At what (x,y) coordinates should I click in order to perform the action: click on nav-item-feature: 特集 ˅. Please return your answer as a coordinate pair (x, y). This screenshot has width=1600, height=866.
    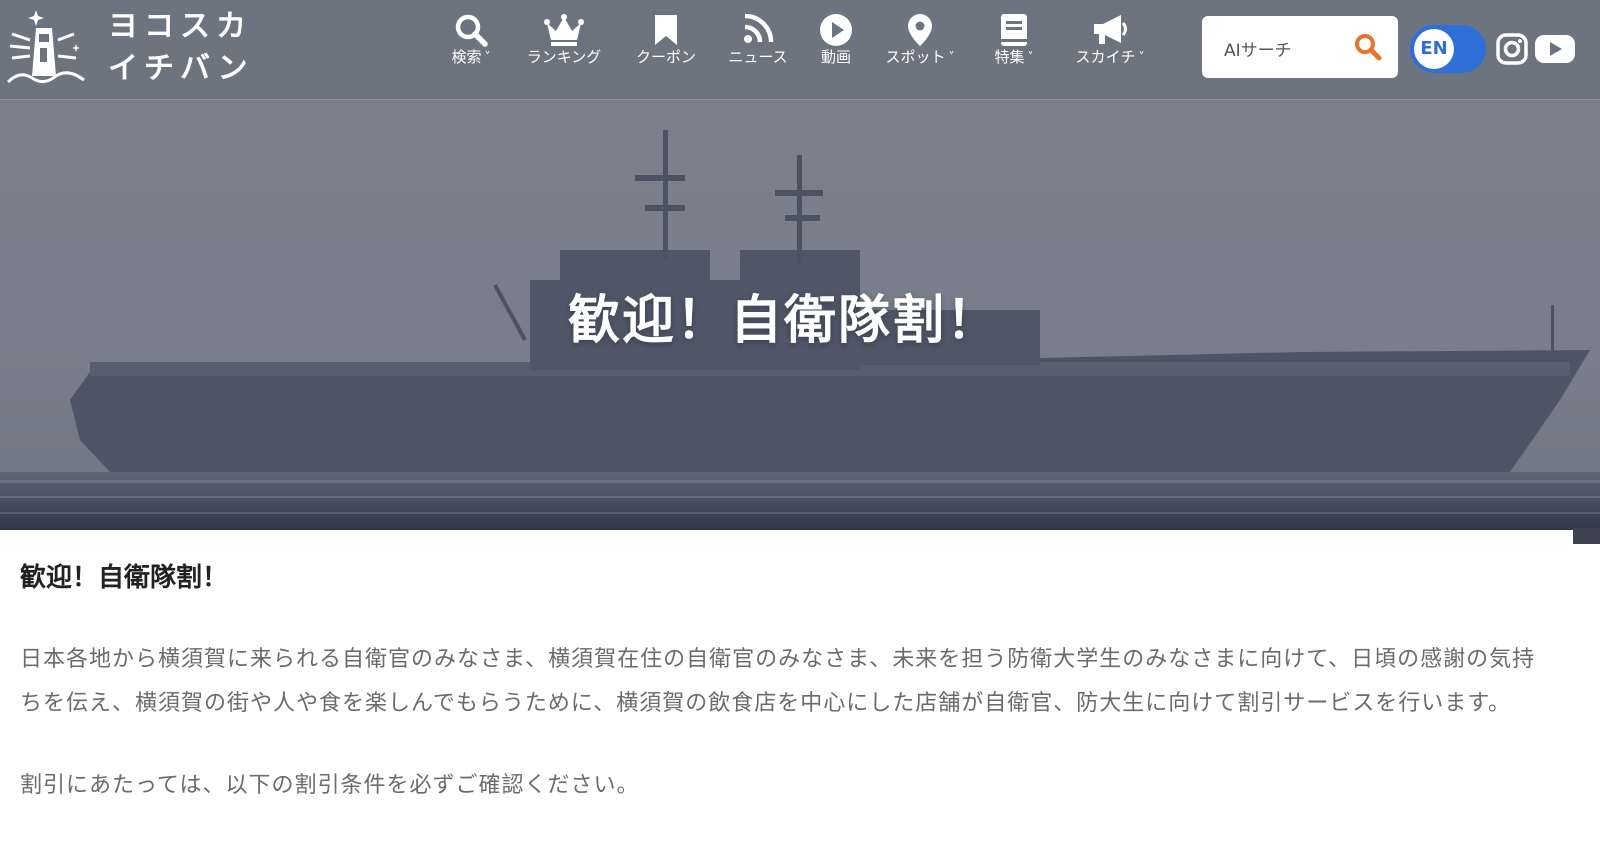
    Looking at the image, I should click on (1014, 45).